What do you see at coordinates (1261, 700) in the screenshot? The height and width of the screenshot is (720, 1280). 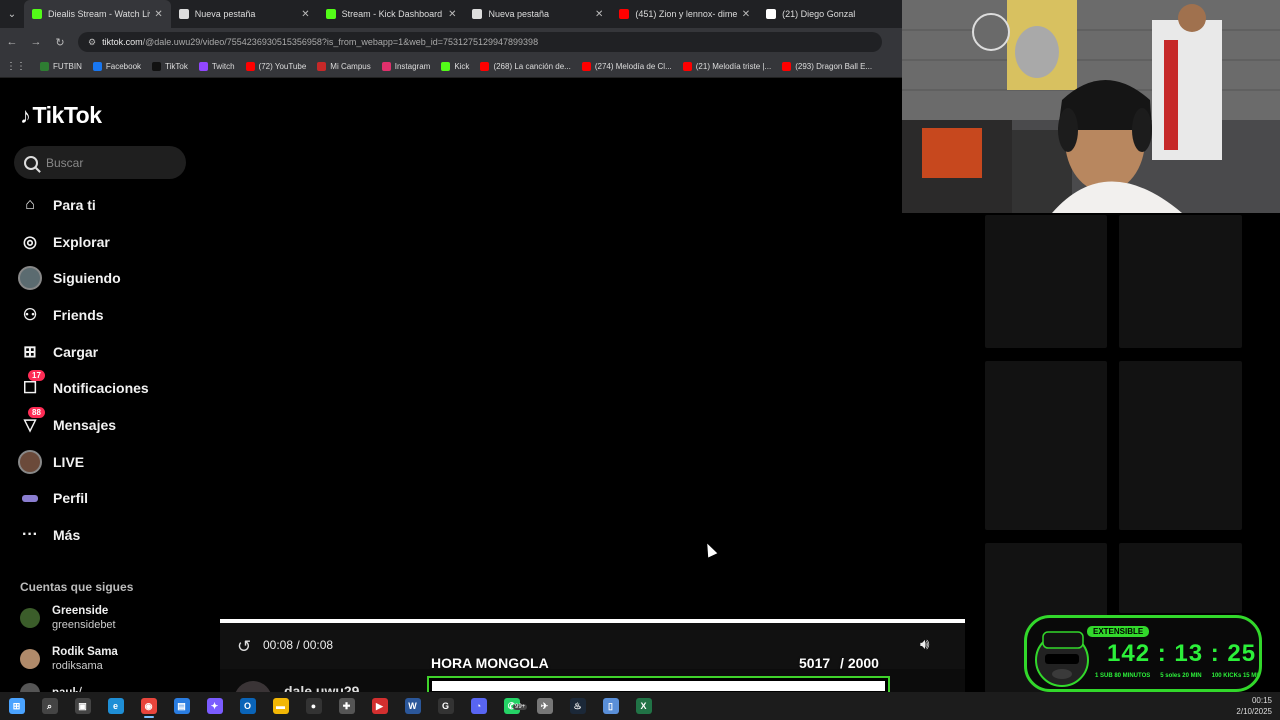 I see `clock-time: 00:15` at bounding box center [1261, 700].